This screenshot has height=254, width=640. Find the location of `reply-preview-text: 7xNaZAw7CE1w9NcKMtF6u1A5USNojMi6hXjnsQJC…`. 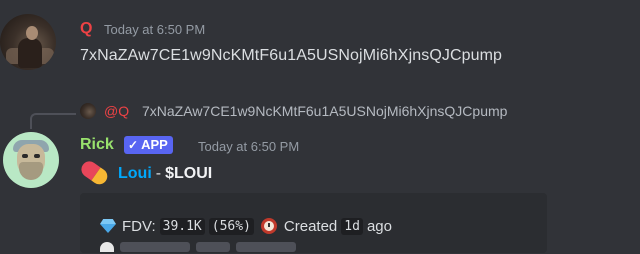

reply-preview-text: 7xNaZAw7CE1w9NcKMtF6u1A5USNojMi6hXjnsQJC… is located at coordinates (324, 111).